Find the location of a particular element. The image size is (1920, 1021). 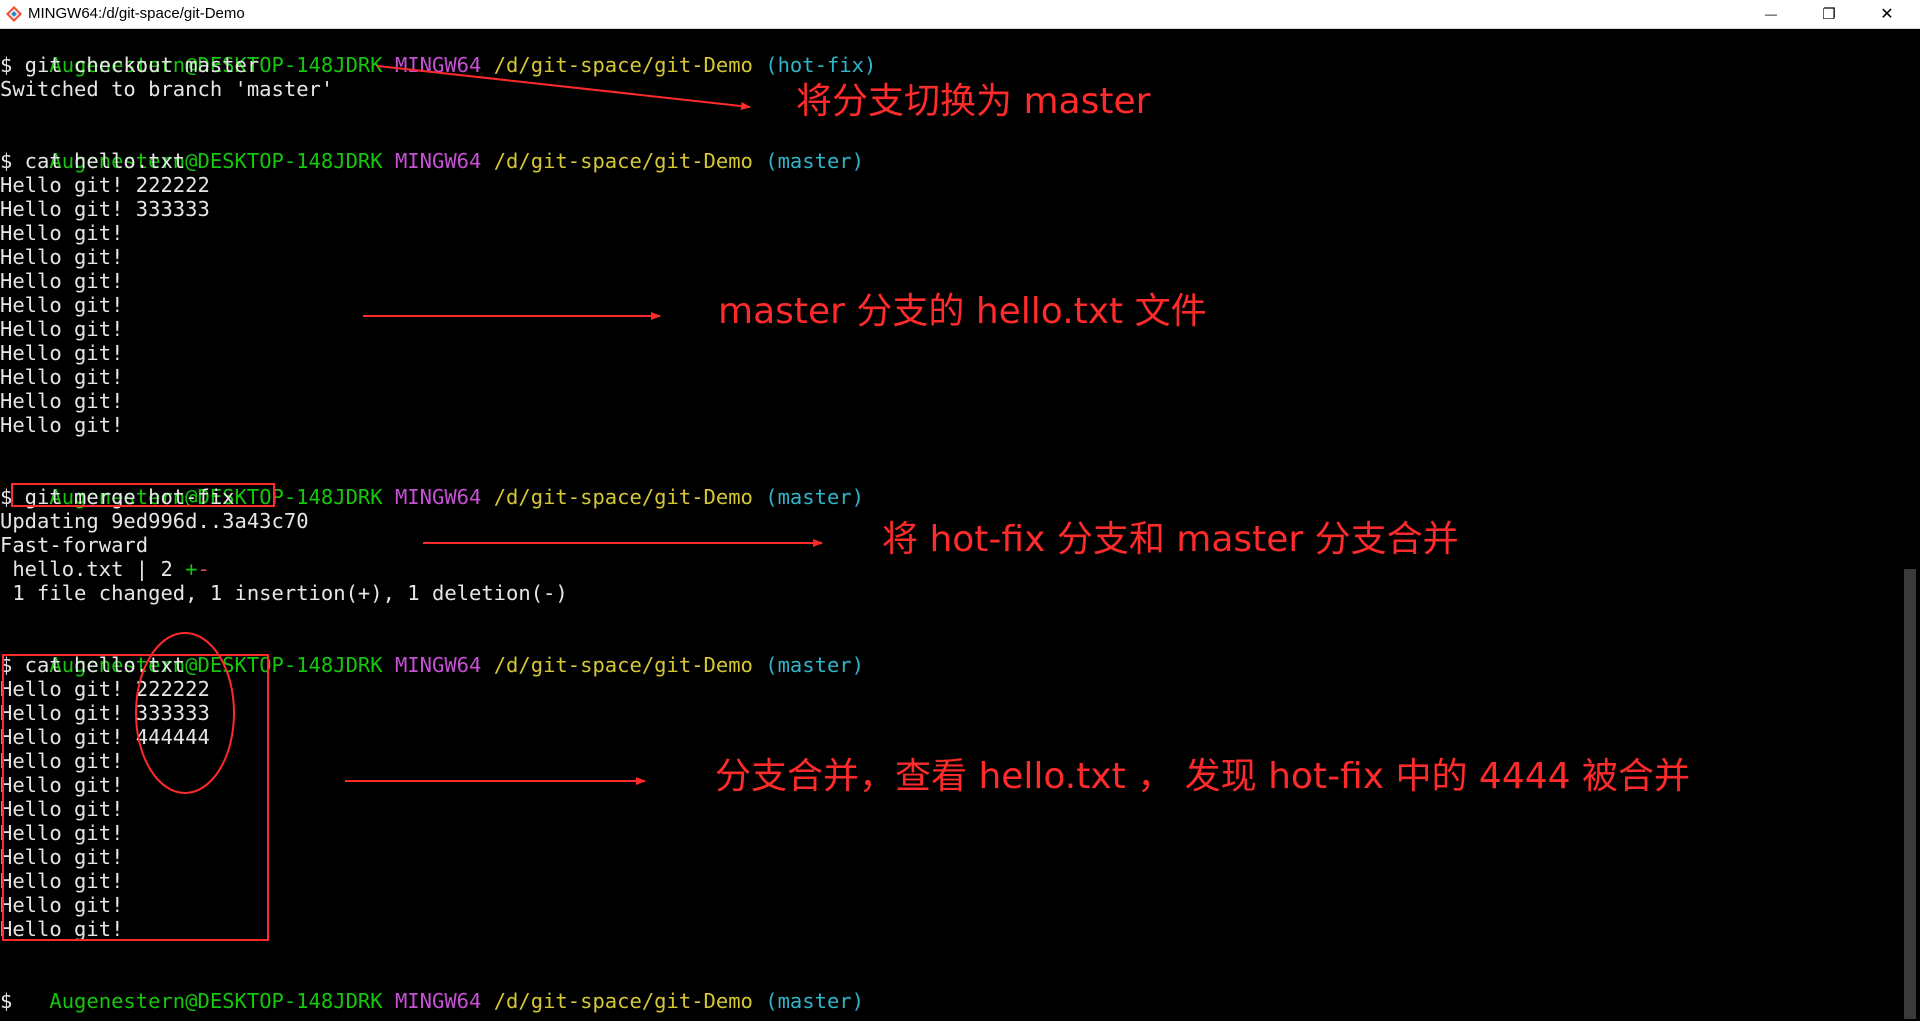

output-line: Switched to branch 'master' is located at coordinates (167, 89).